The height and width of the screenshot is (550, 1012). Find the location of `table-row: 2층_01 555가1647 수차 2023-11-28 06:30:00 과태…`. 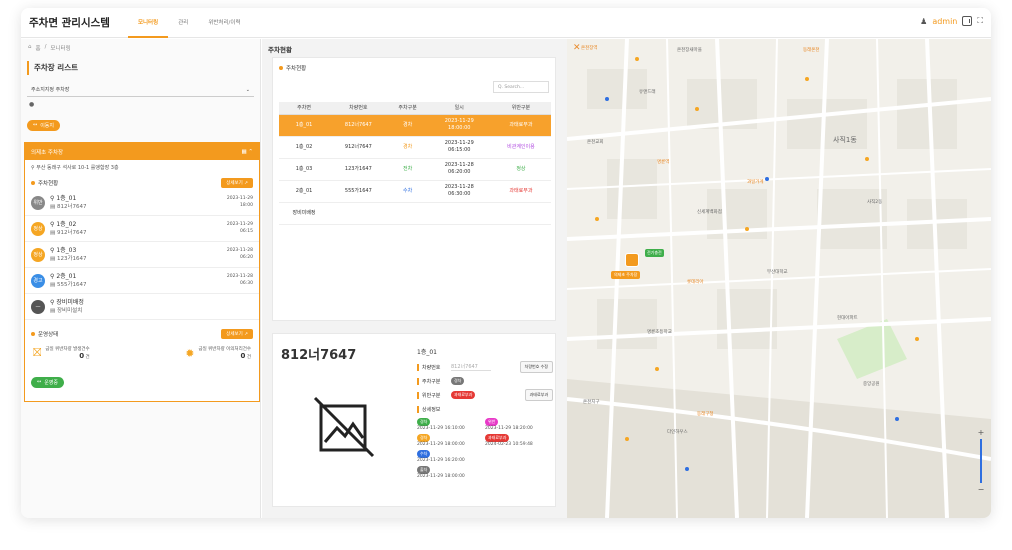

table-row: 2층_01 555가1647 수차 2023-11-28 06:30:00 과태… is located at coordinates (415, 191).